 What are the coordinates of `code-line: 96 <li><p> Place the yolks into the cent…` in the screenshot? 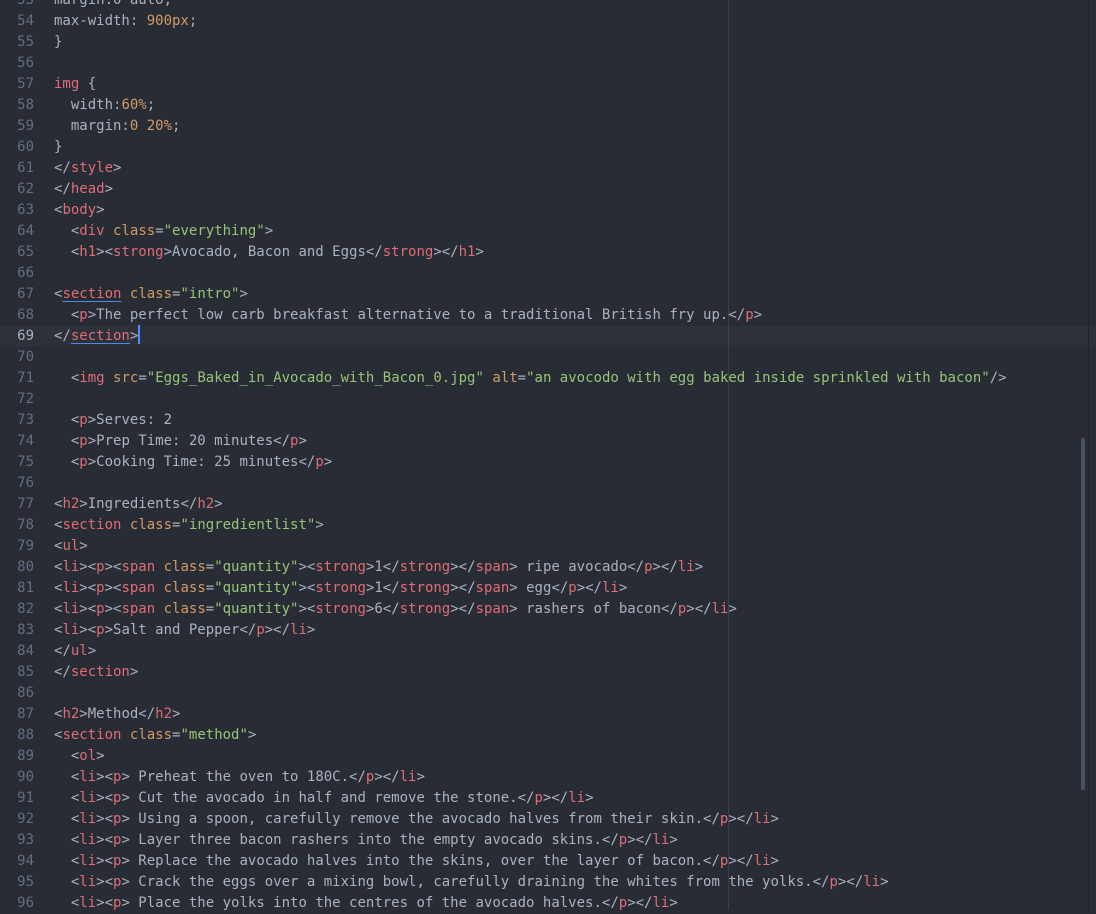 It's located at (548, 903).